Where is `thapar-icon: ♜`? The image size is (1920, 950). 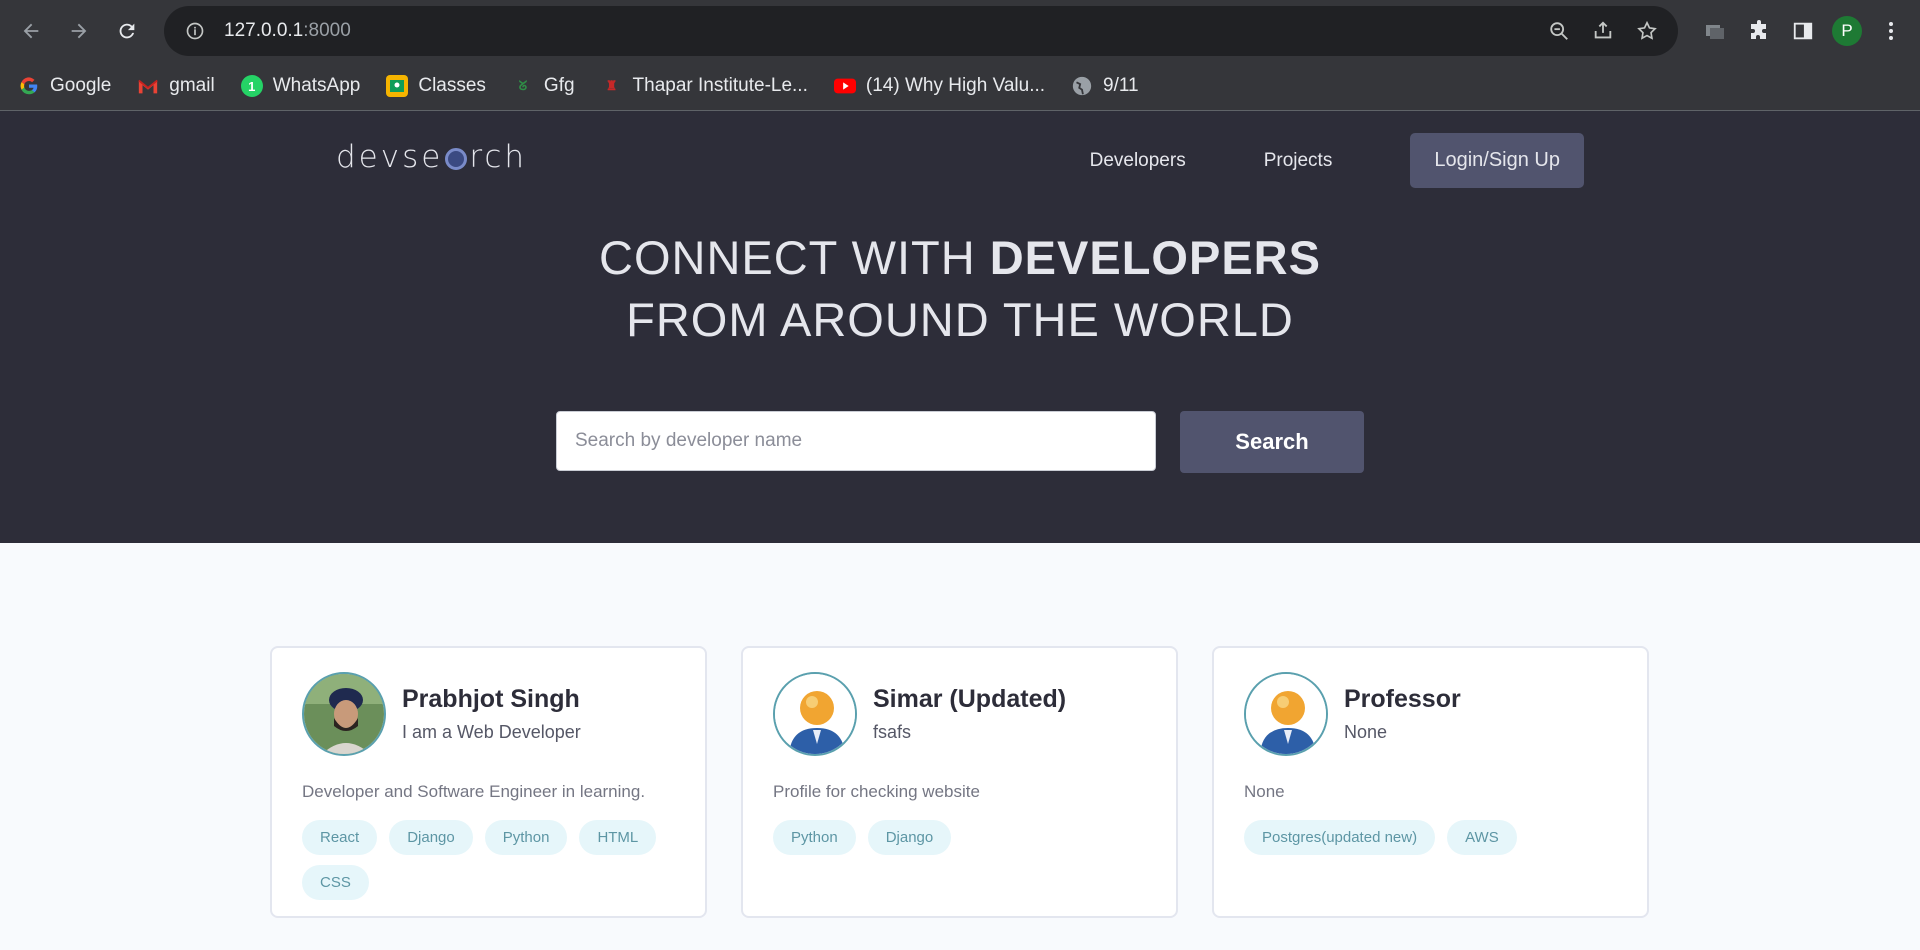
thapar-icon: ♜ is located at coordinates (611, 85).